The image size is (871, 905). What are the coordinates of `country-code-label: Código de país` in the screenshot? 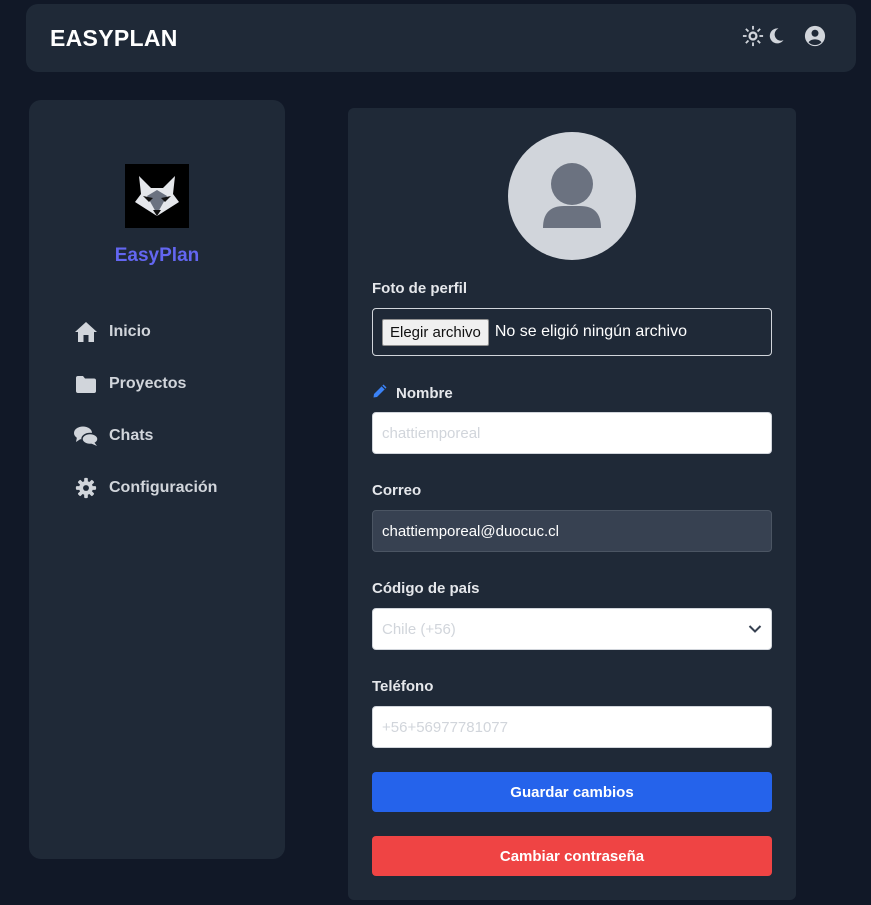 It's located at (426, 588).